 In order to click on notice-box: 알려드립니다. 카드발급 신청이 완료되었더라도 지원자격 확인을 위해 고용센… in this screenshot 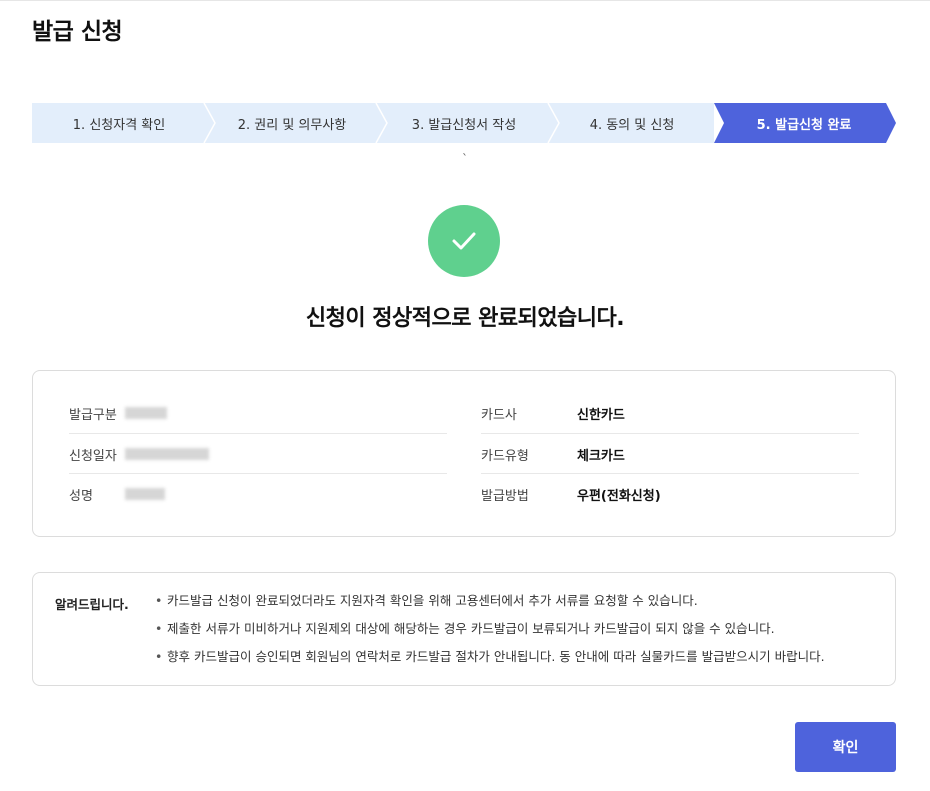, I will do `click(464, 629)`.